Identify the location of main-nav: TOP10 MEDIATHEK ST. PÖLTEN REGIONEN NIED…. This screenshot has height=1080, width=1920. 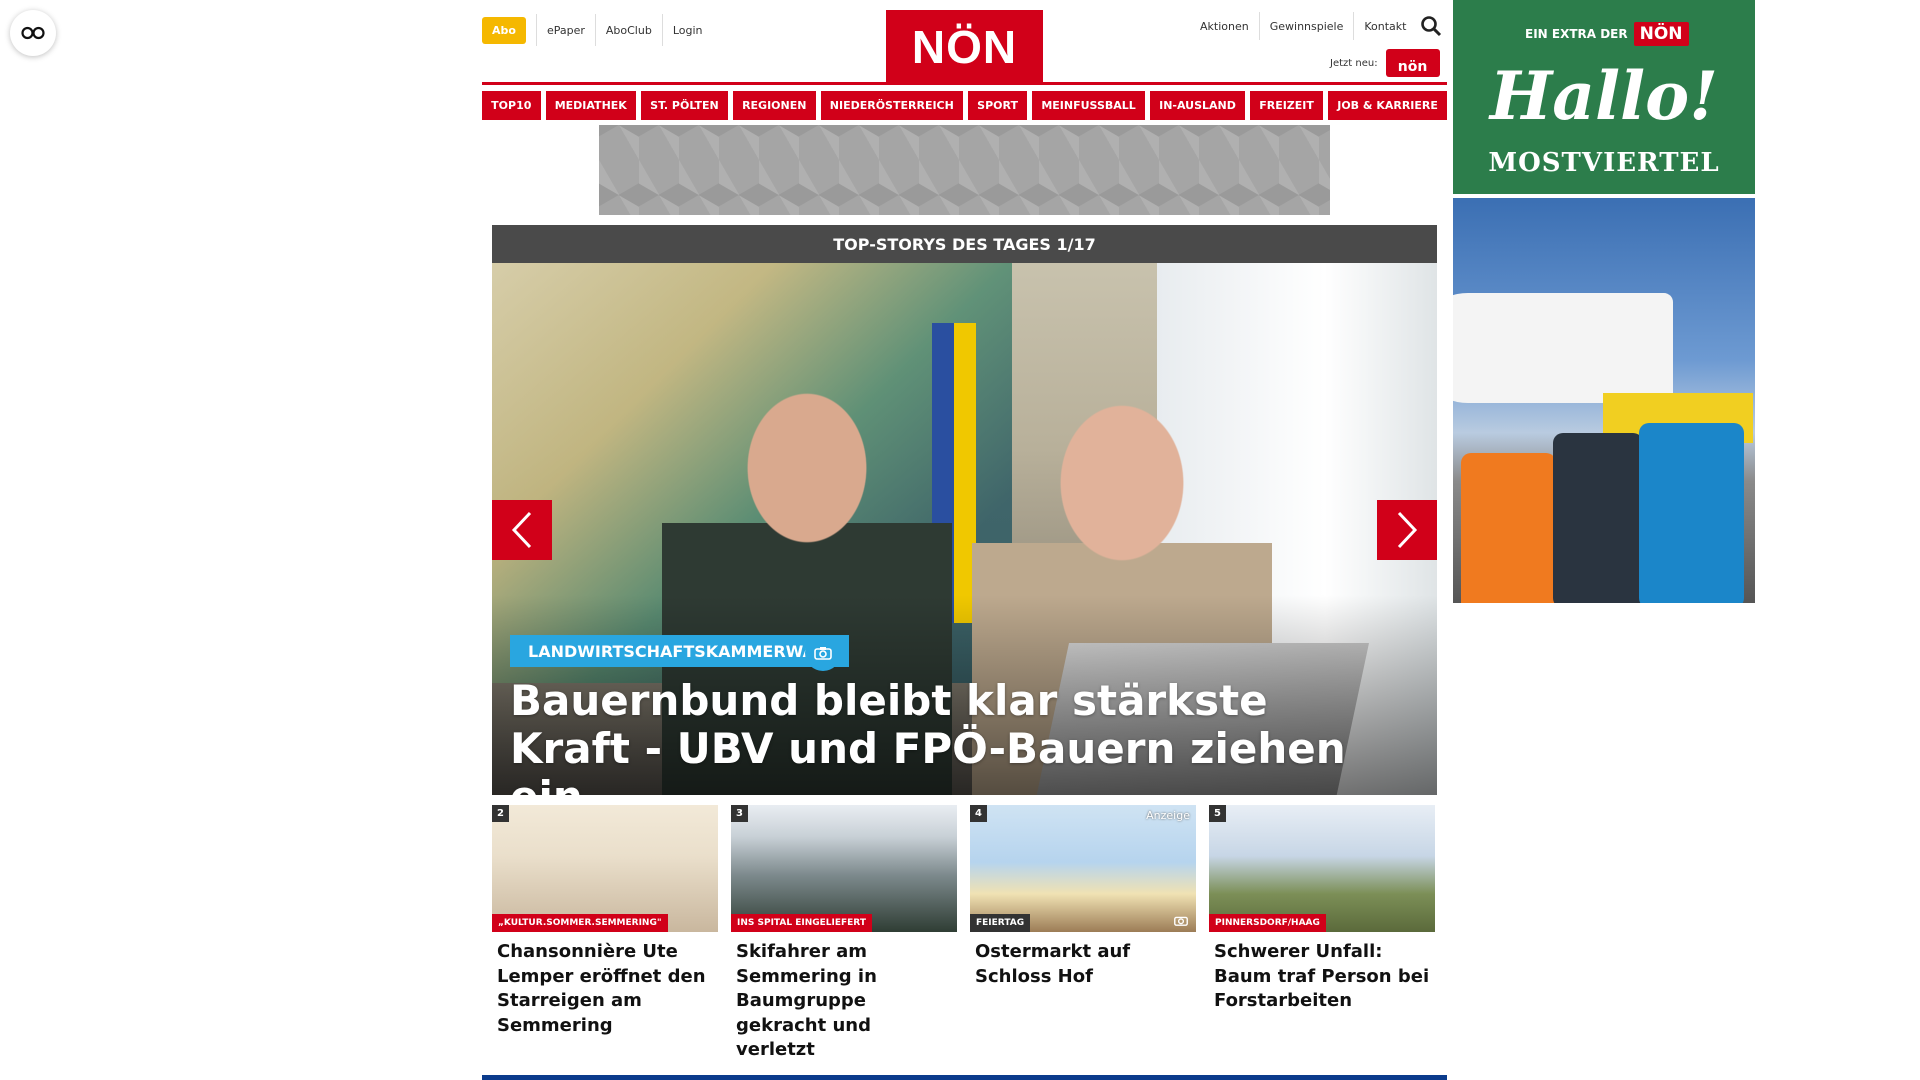
(965, 105).